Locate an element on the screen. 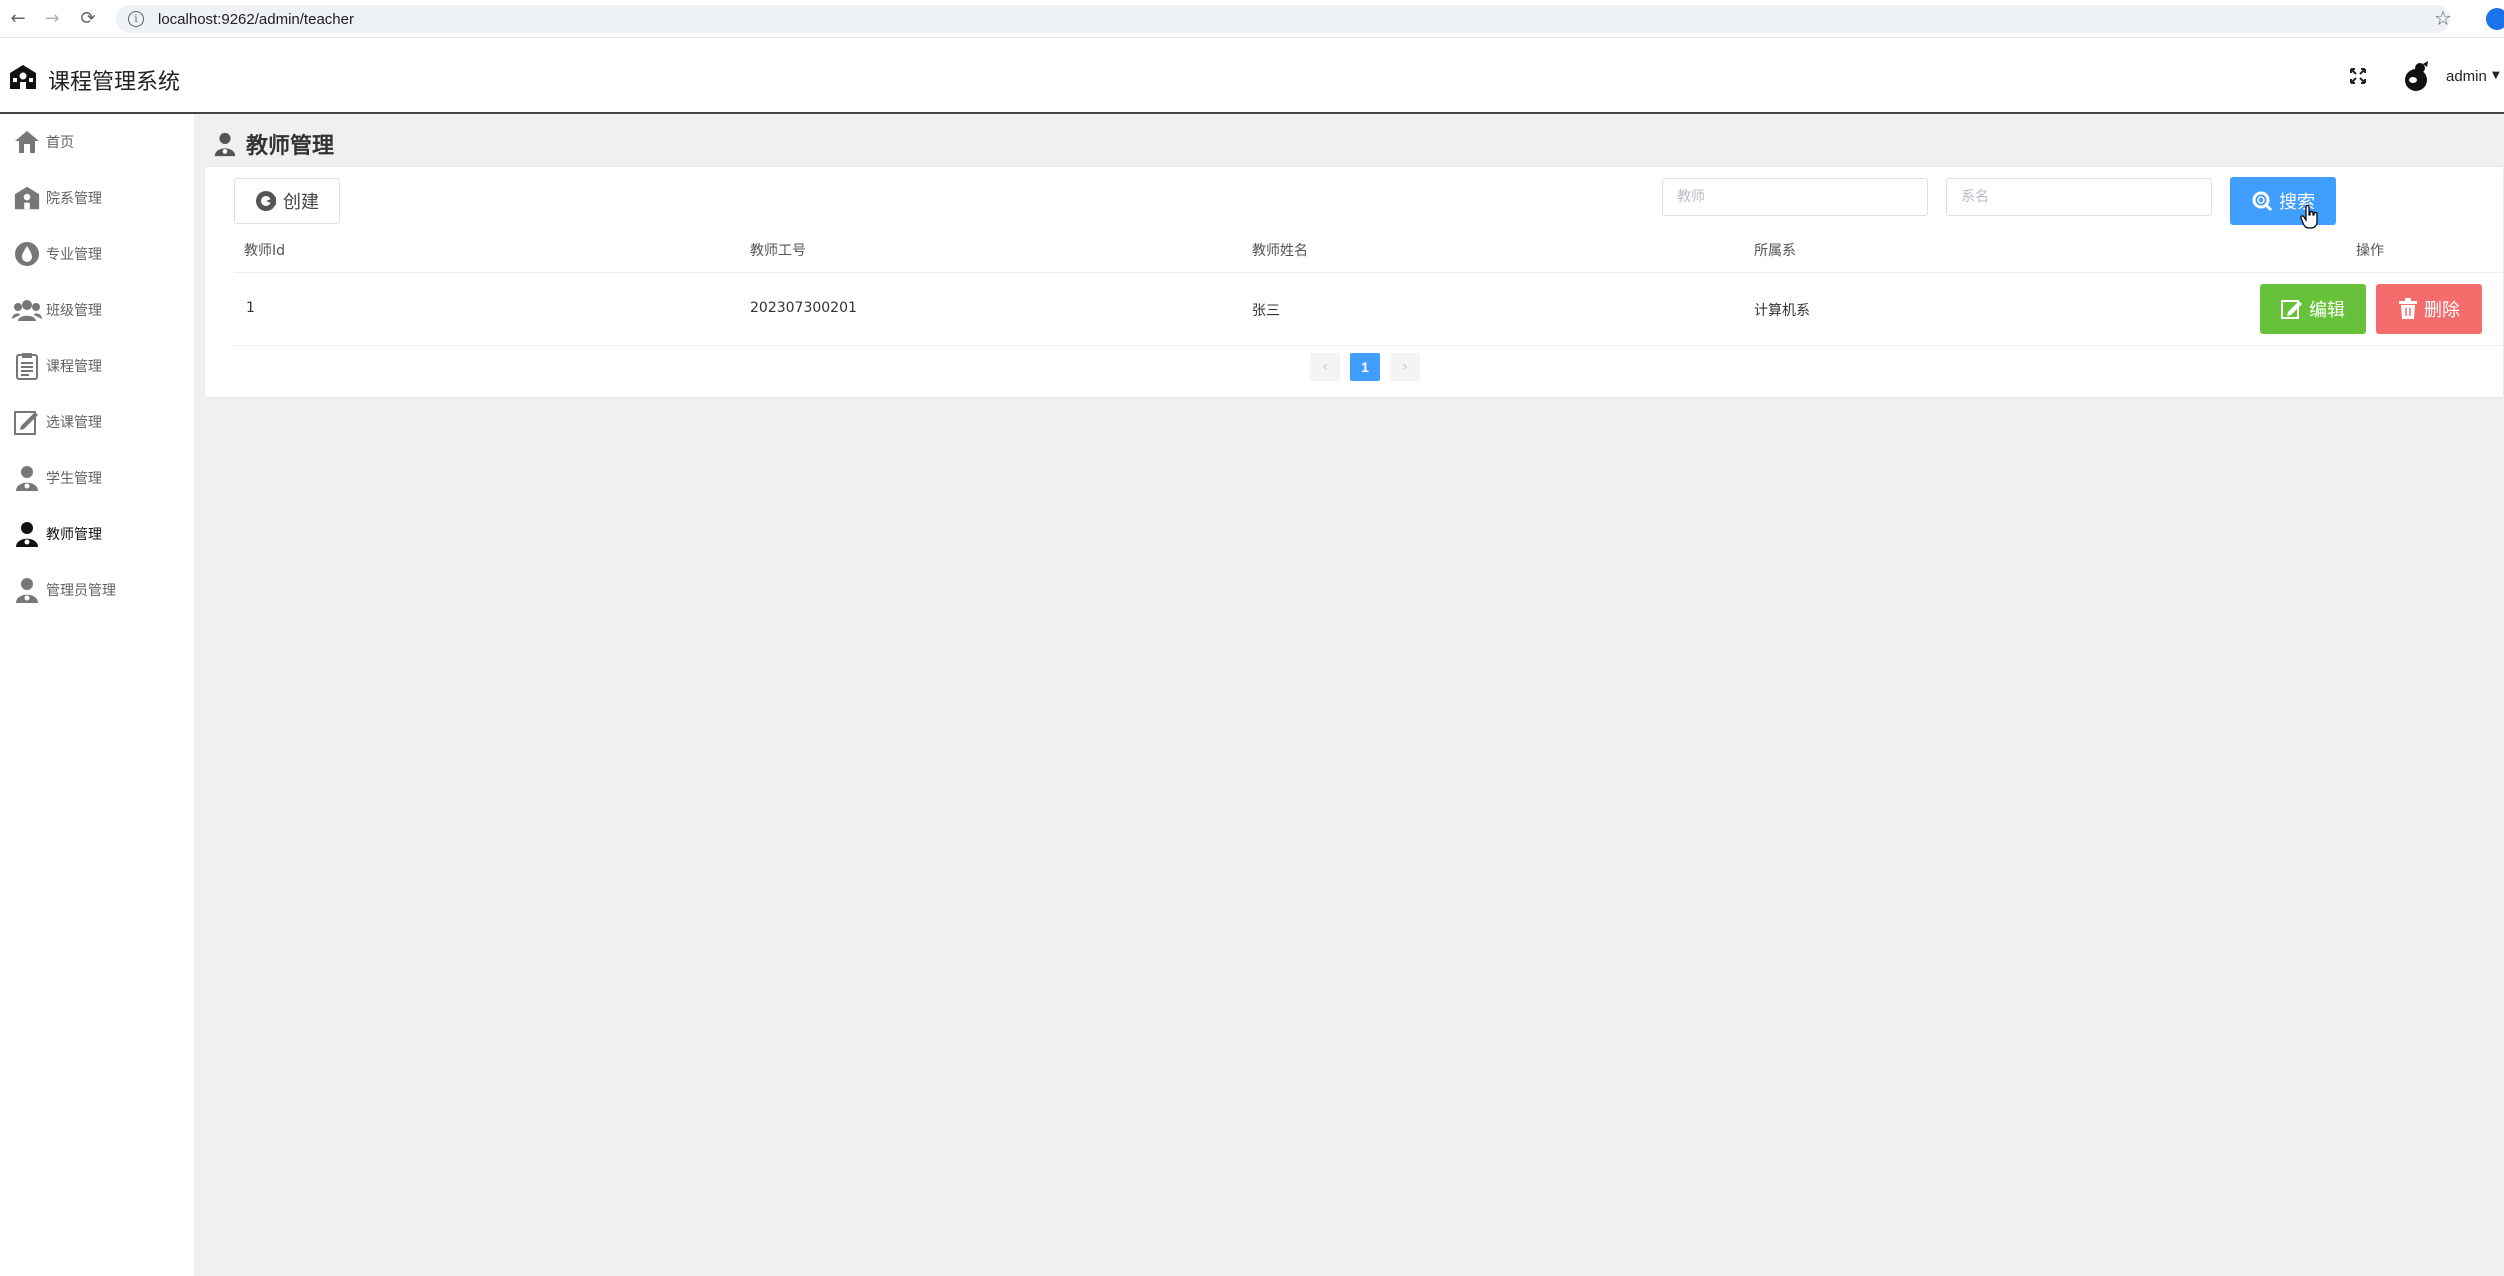 This screenshot has height=1276, width=2504. user-icon is located at coordinates (27, 478).